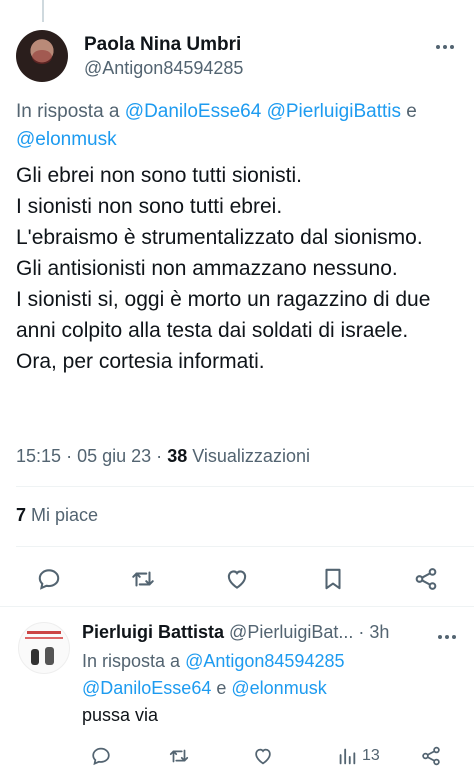  I want to click on mention-link: @Antigon84594285, so click(264, 661).